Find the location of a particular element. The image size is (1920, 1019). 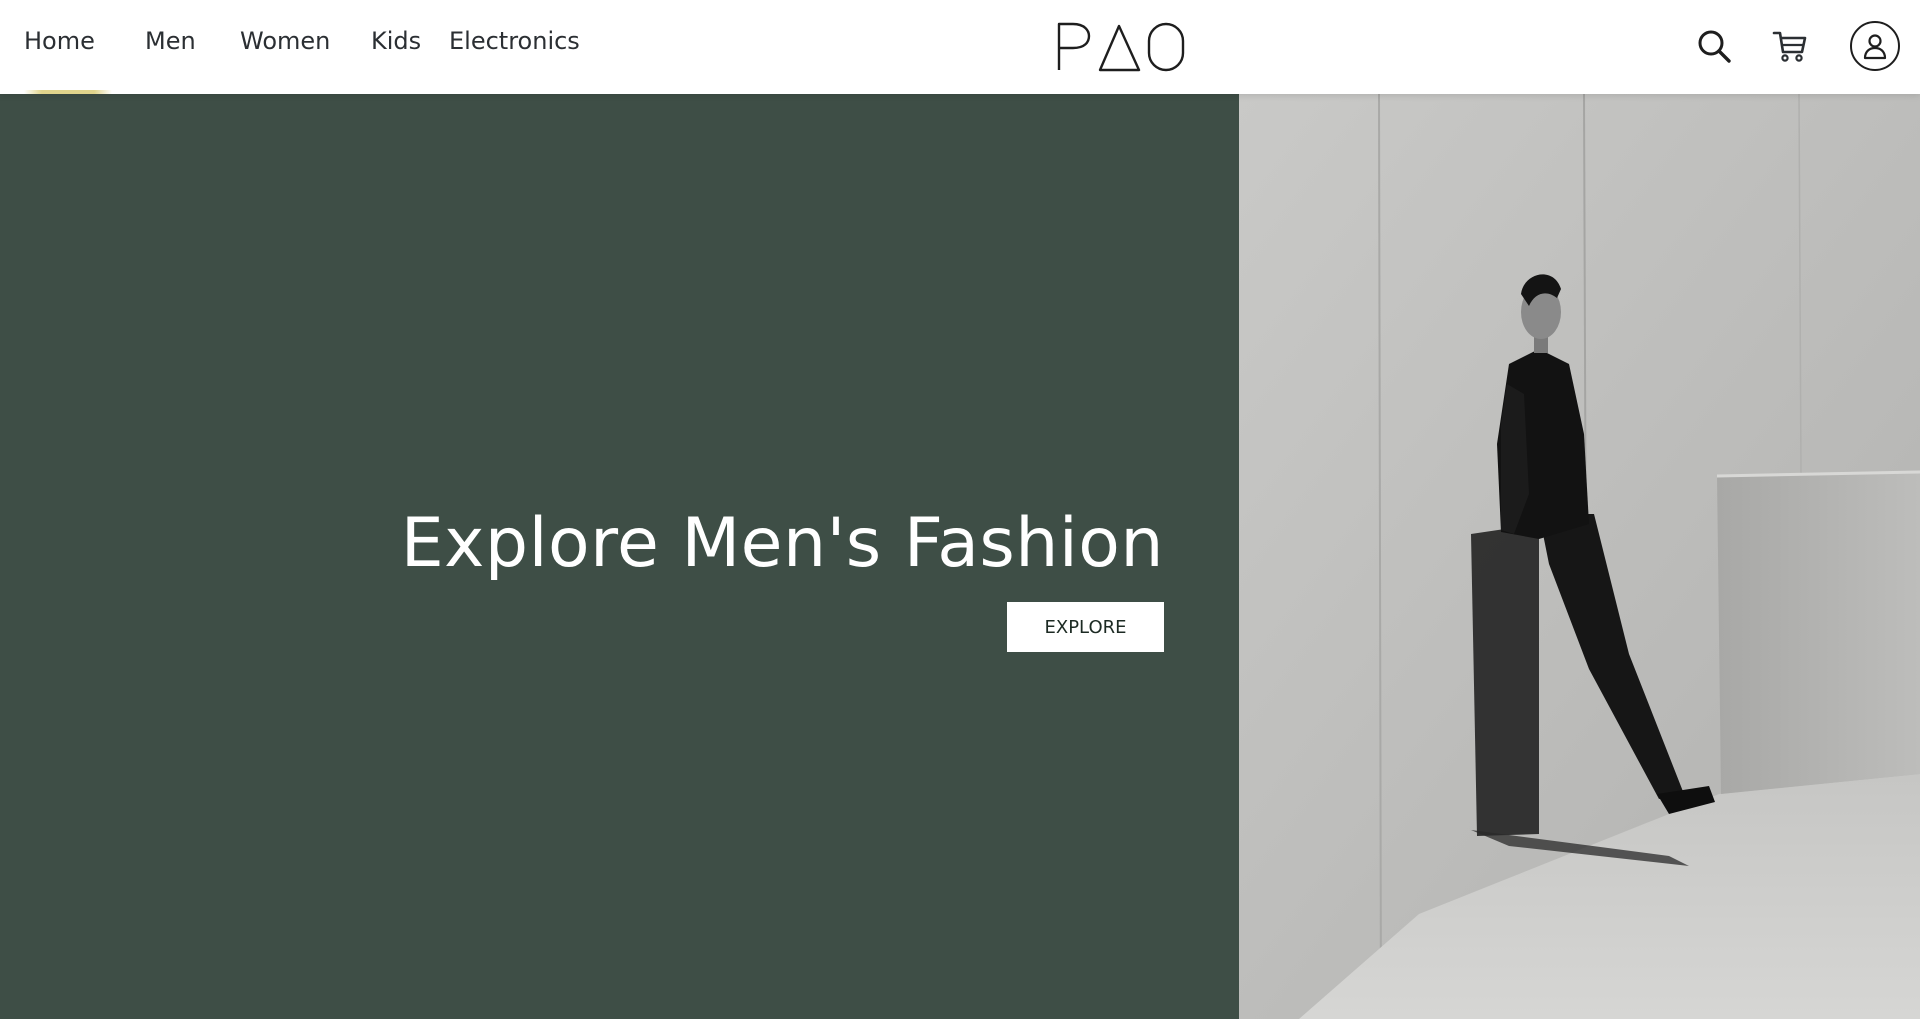

active-nav-indicator is located at coordinates (68, 92).